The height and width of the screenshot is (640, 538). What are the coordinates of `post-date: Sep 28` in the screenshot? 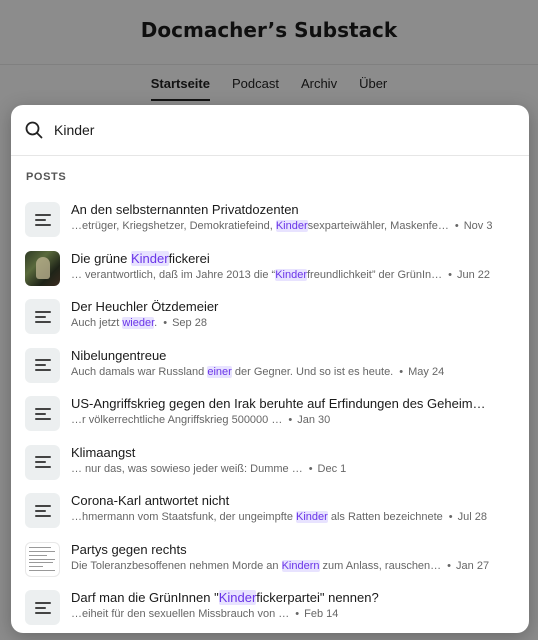 It's located at (189, 323).